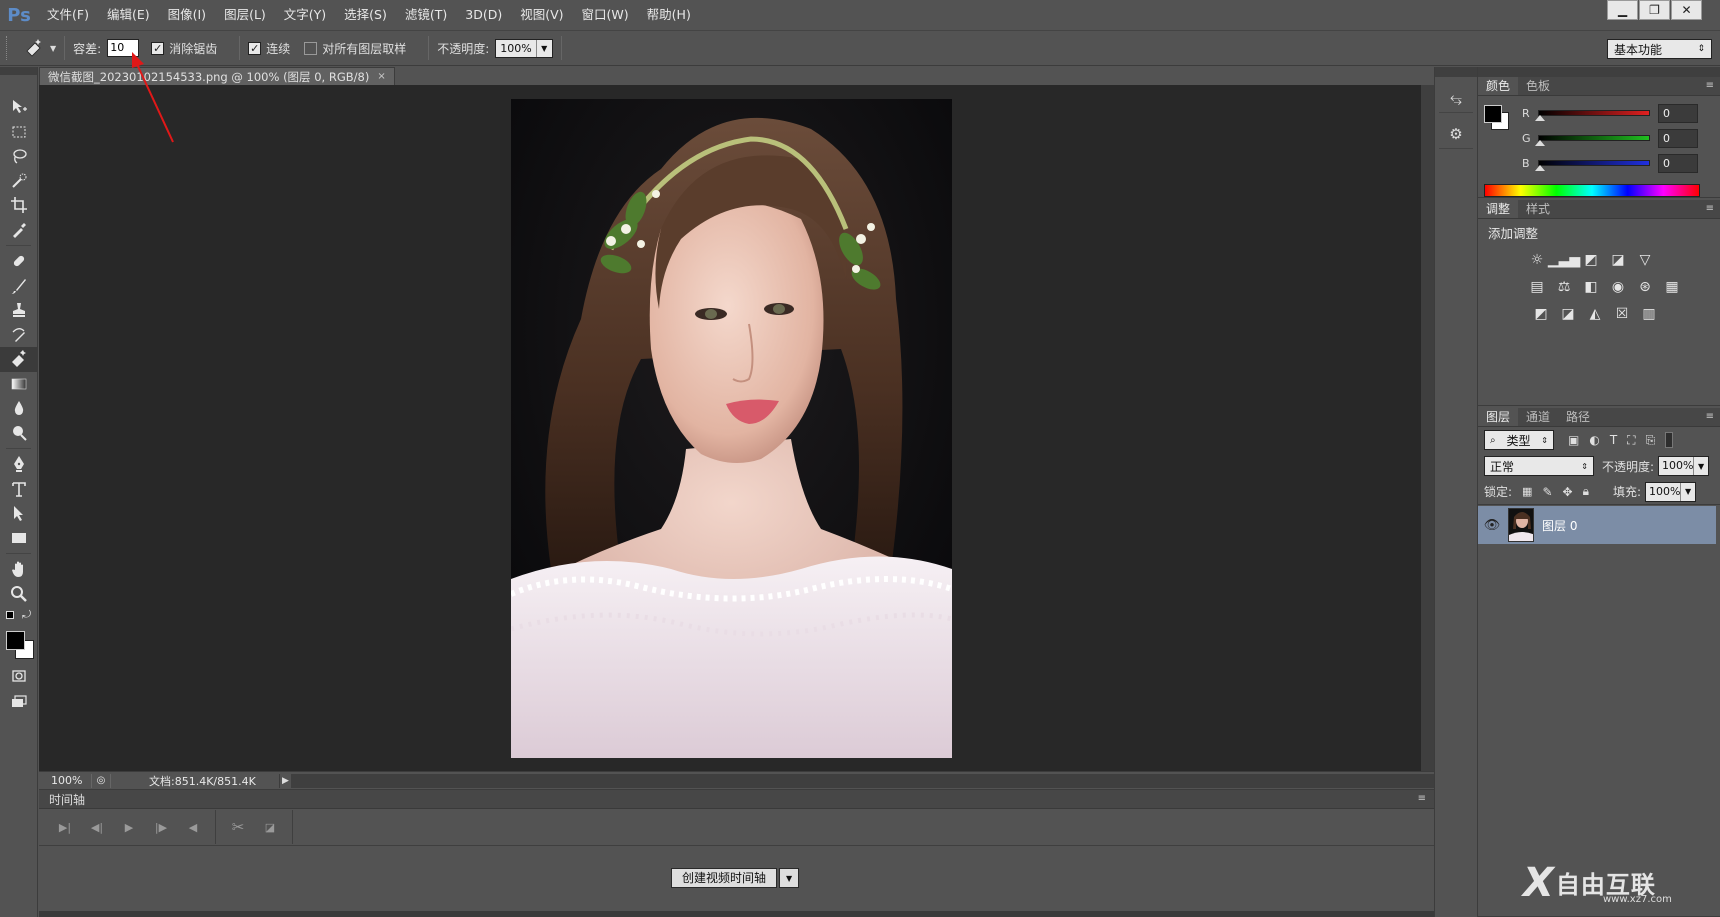  What do you see at coordinates (1538, 209) in the screenshot?
I see `tab-styles: 样式` at bounding box center [1538, 209].